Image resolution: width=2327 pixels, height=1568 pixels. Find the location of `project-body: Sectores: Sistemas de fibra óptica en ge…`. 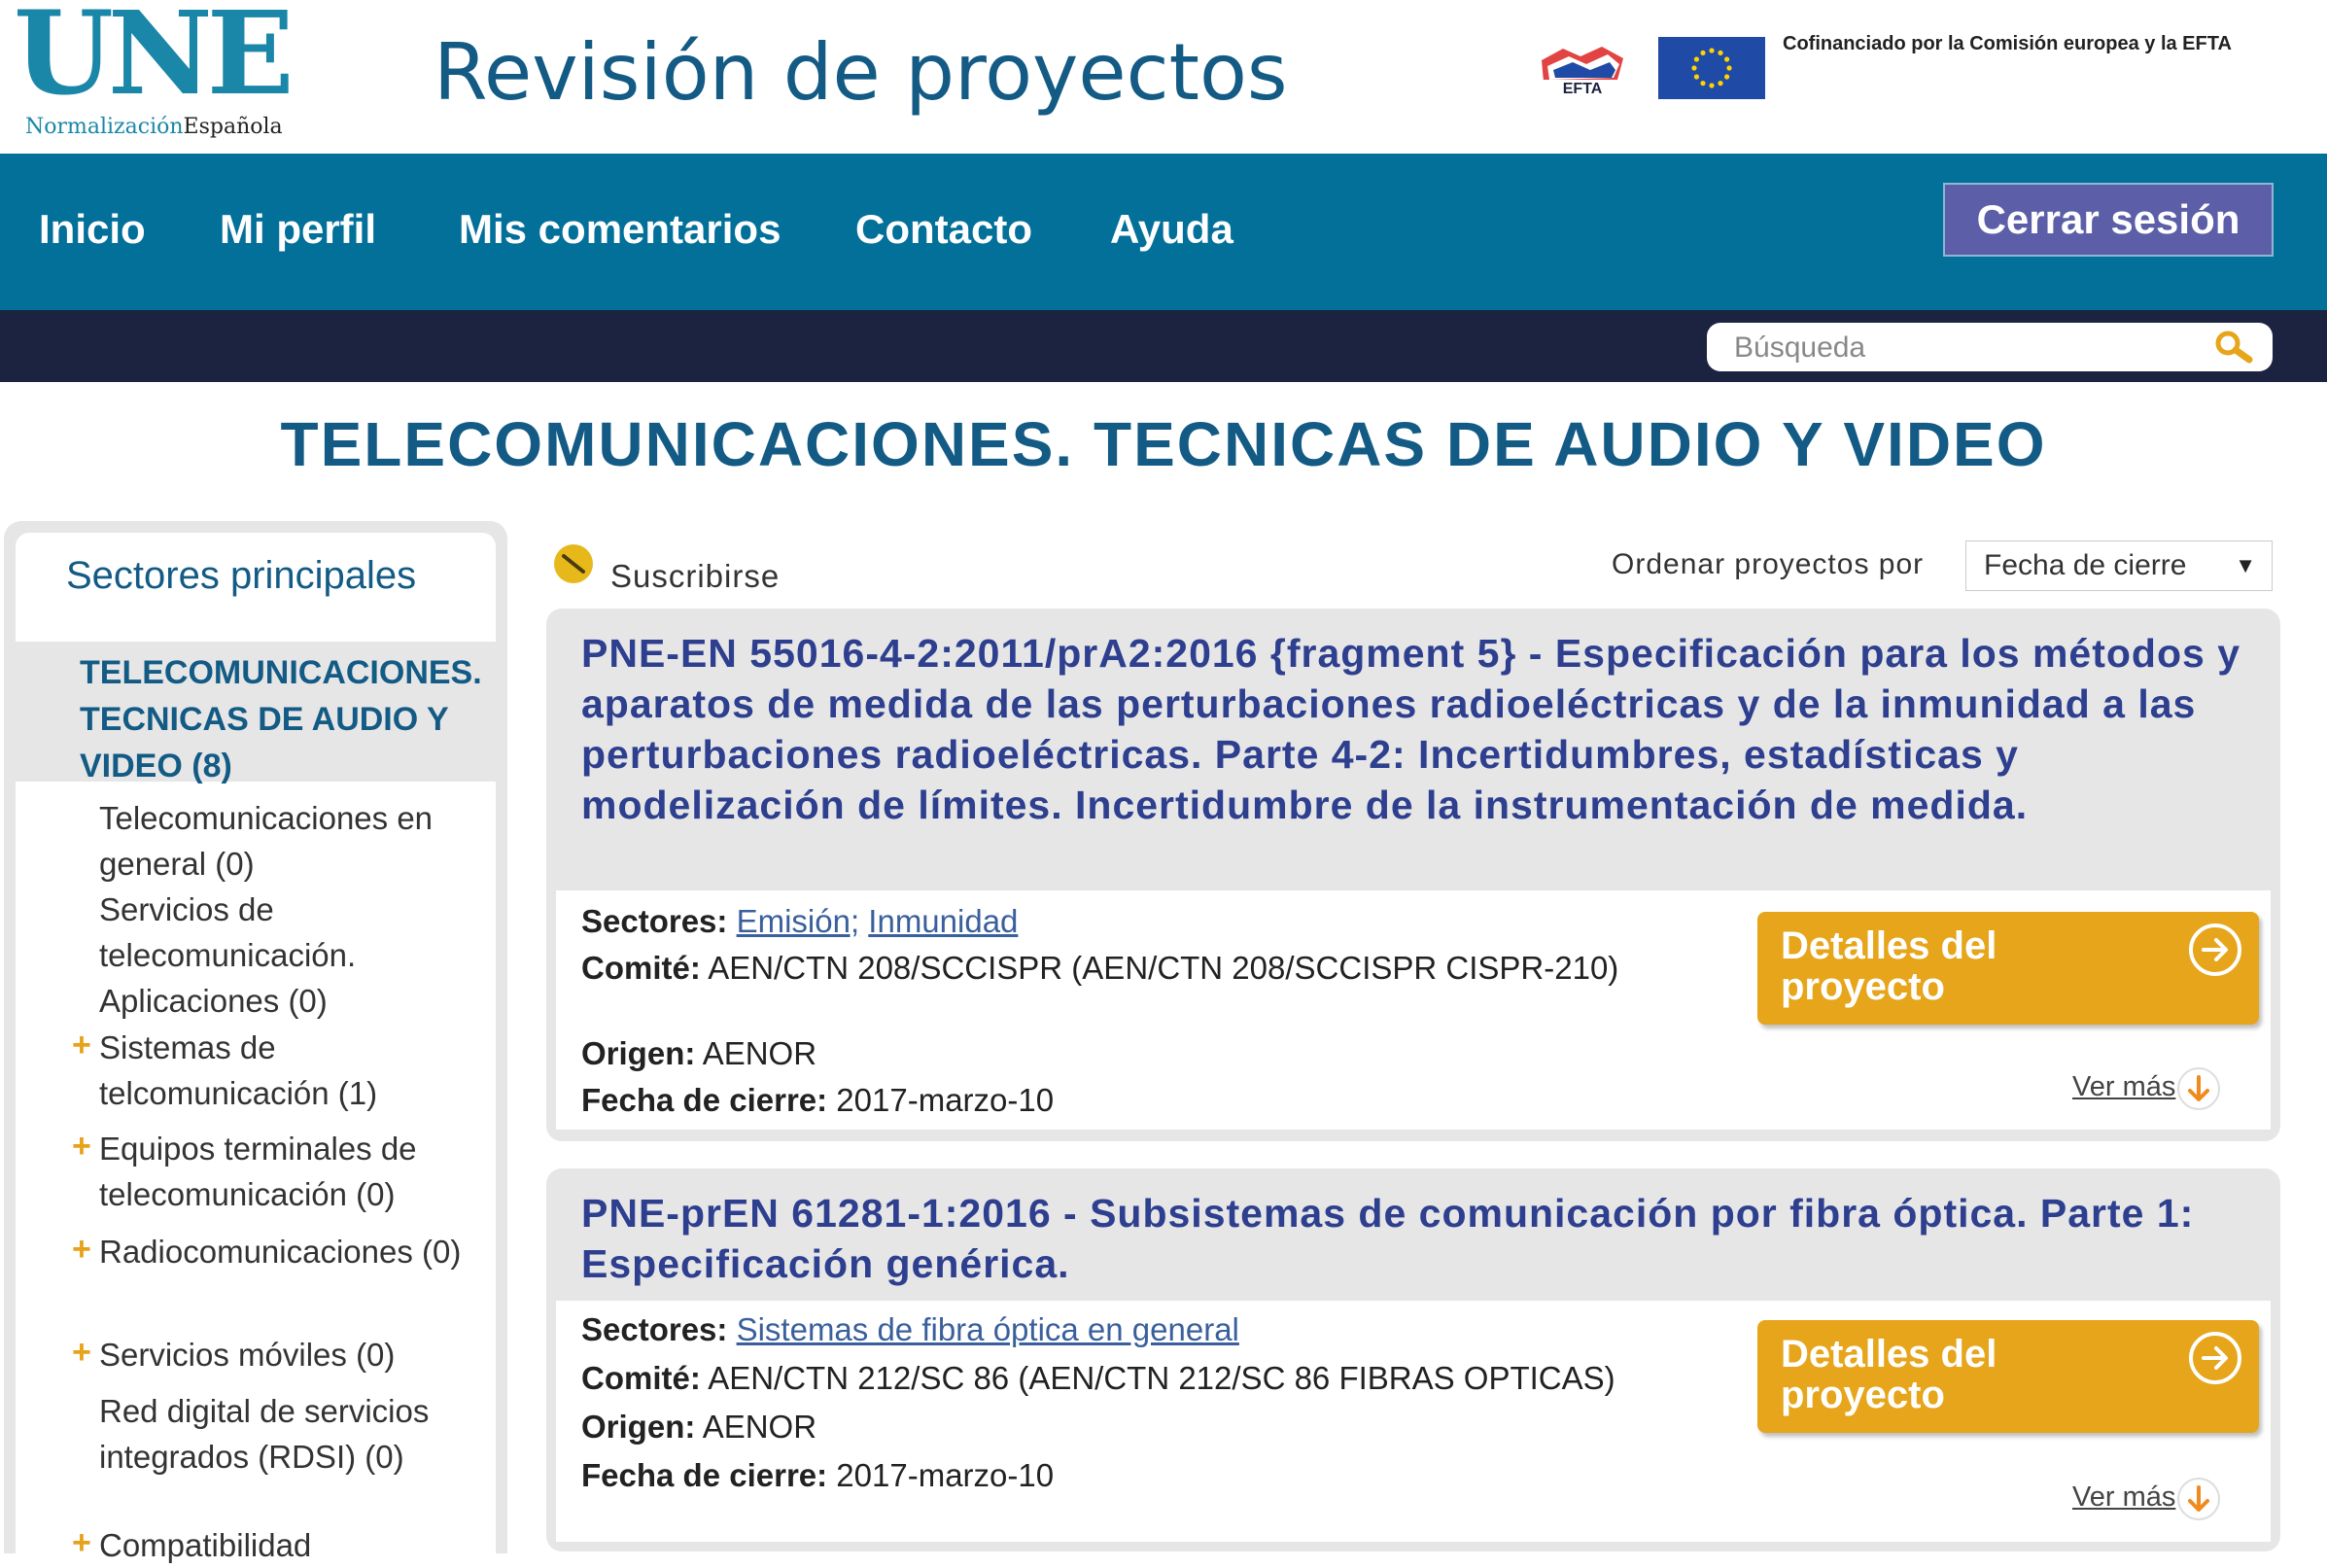

project-body: Sectores: Sistemas de fibra óptica en ge… is located at coordinates (1413, 1421).